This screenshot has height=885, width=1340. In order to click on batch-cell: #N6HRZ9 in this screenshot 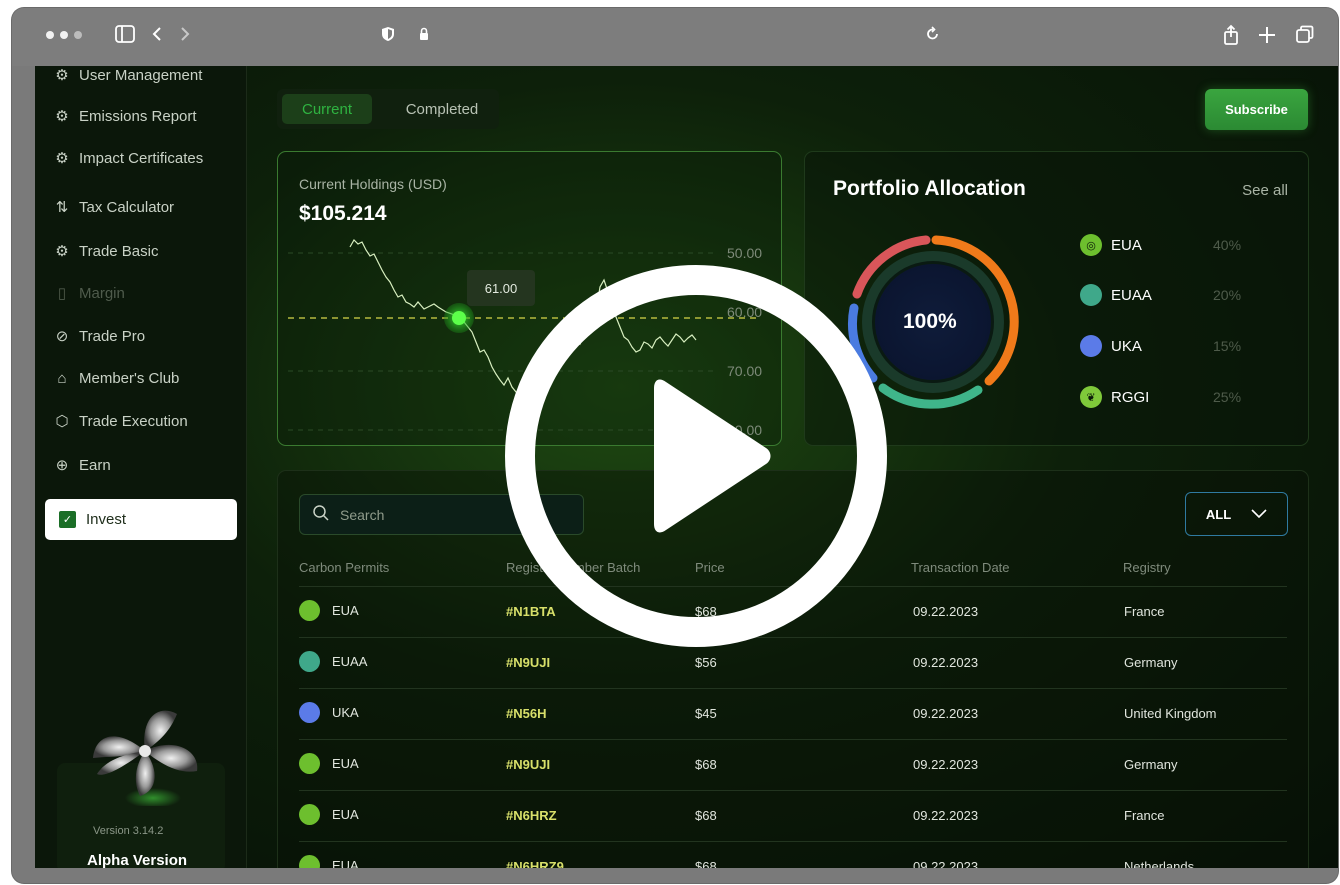, I will do `click(535, 863)`.